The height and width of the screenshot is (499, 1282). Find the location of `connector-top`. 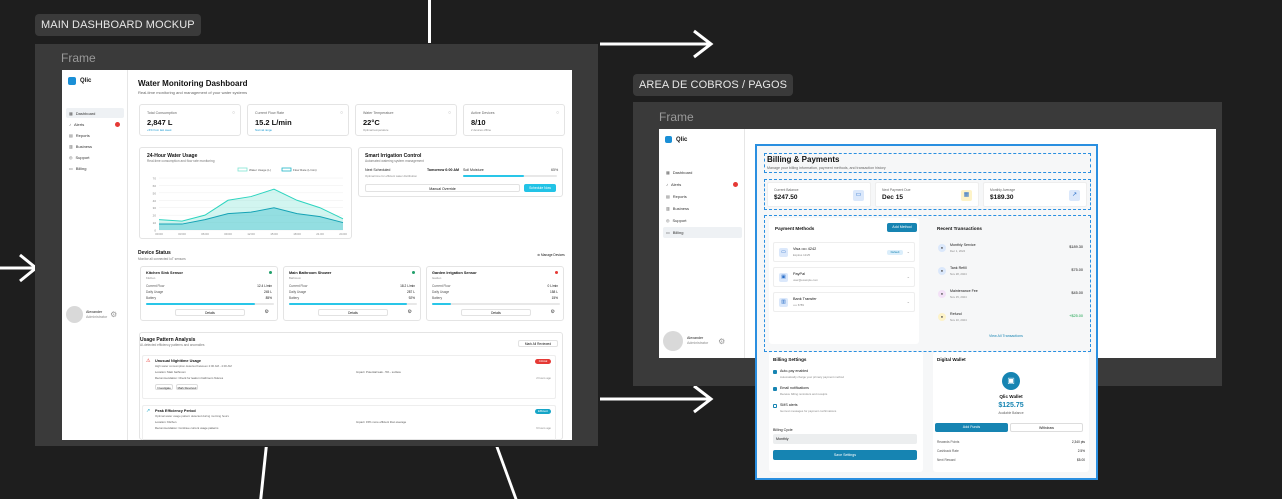

connector-top is located at coordinates (429, 21).